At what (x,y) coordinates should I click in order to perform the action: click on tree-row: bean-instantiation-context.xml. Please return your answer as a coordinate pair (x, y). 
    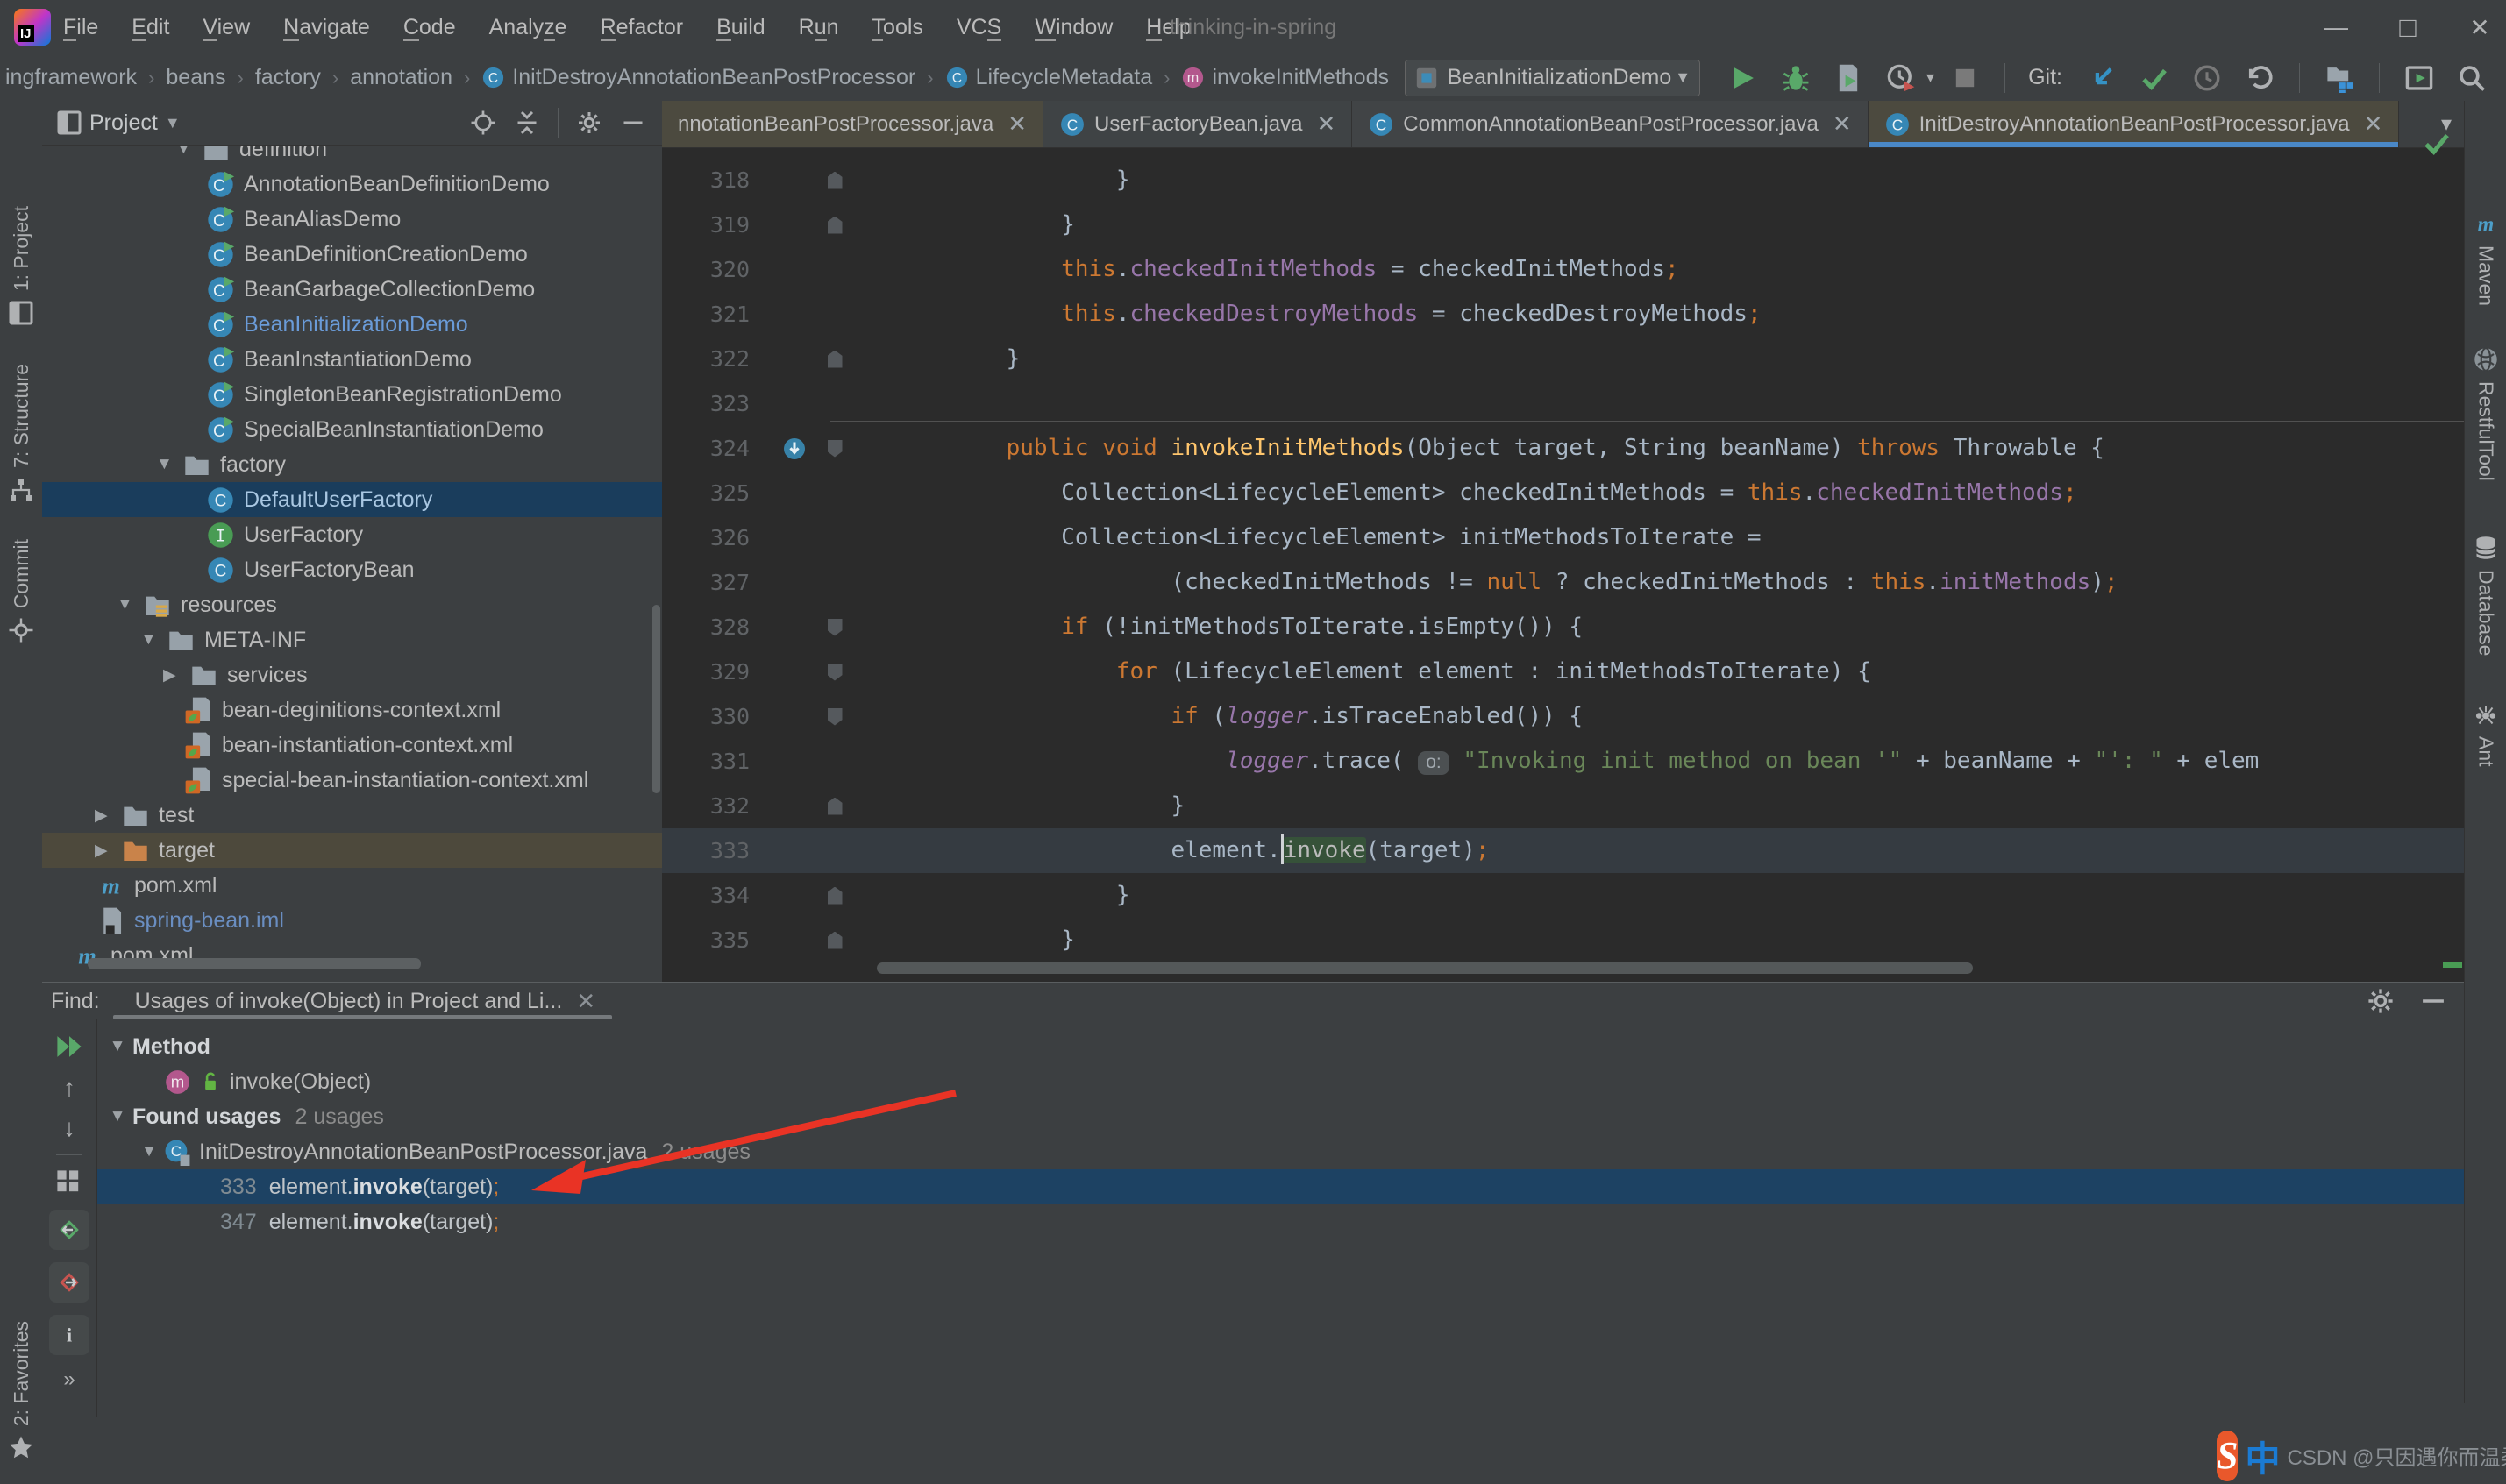
    Looking at the image, I should click on (352, 746).